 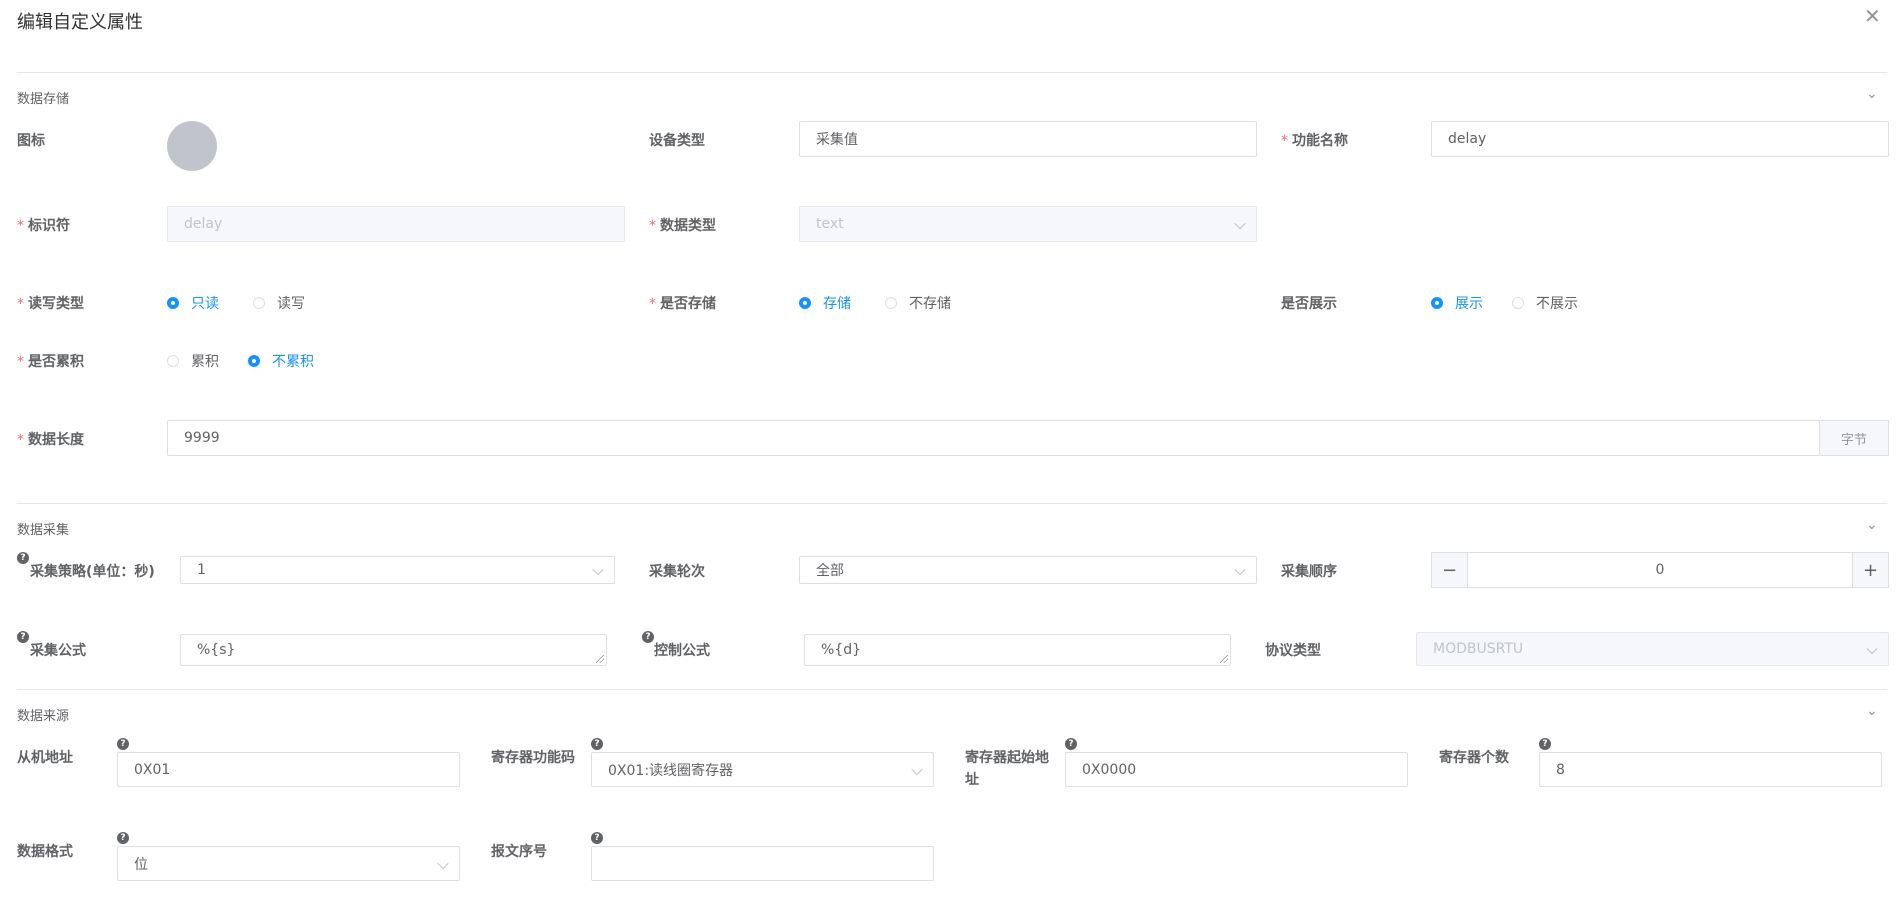 What do you see at coordinates (92, 572) in the screenshot?
I see `strategy-label: 采集策略(单位：秒)` at bounding box center [92, 572].